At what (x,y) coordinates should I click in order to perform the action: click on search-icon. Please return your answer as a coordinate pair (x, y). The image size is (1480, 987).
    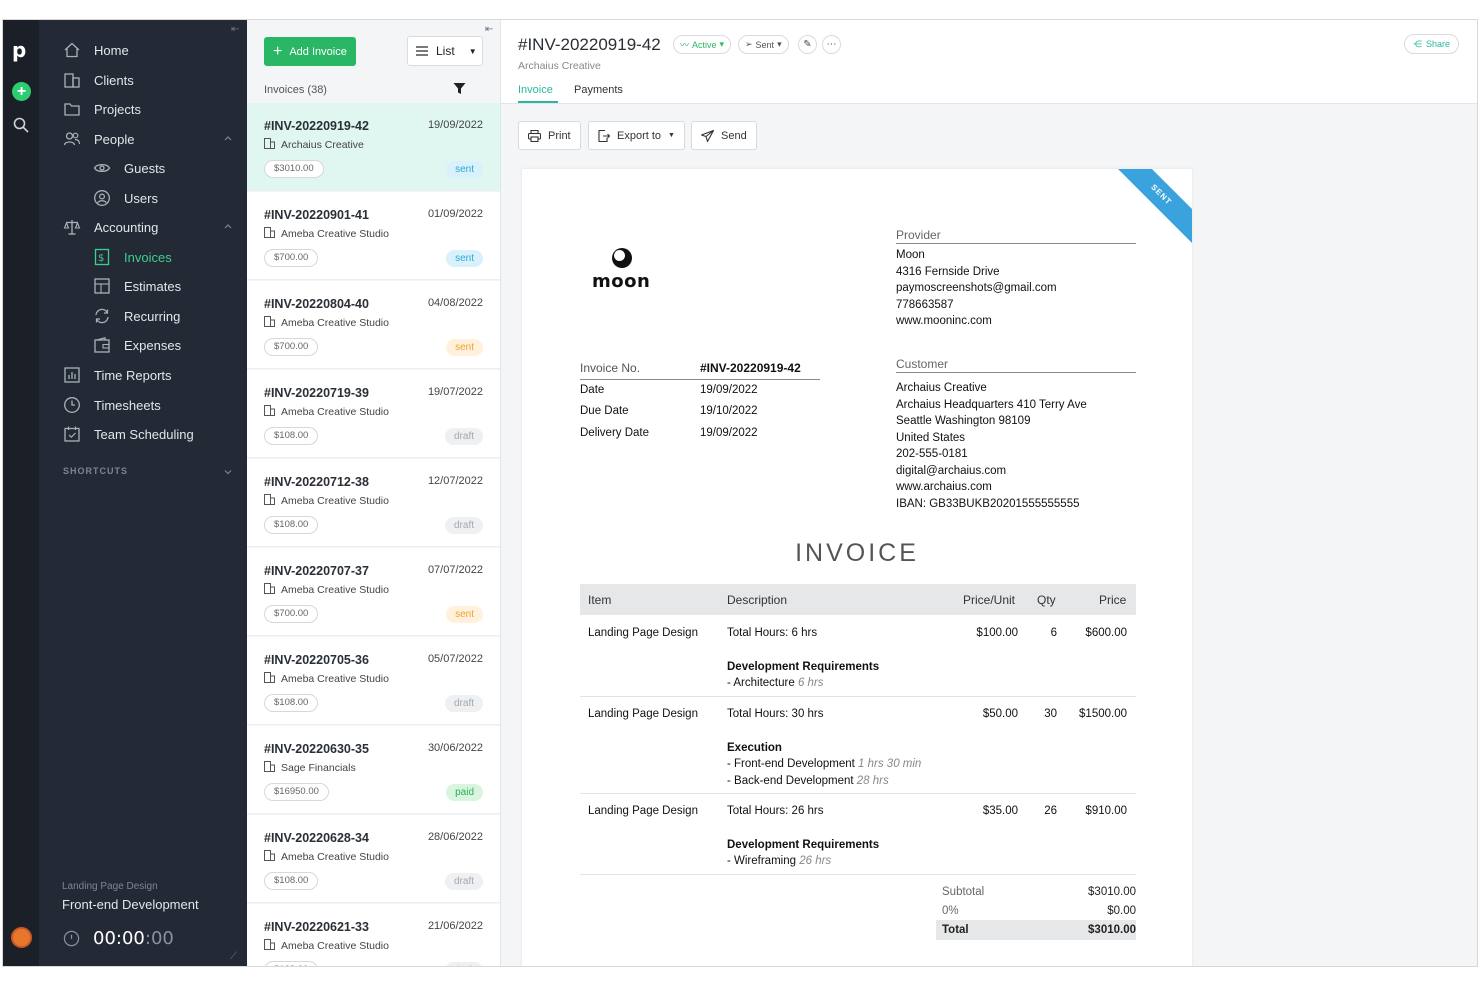
    Looking at the image, I should click on (21, 125).